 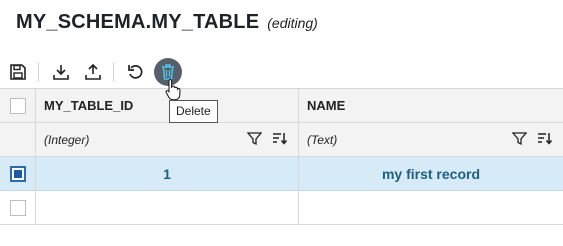 I want to click on save-icon, so click(x=18, y=72).